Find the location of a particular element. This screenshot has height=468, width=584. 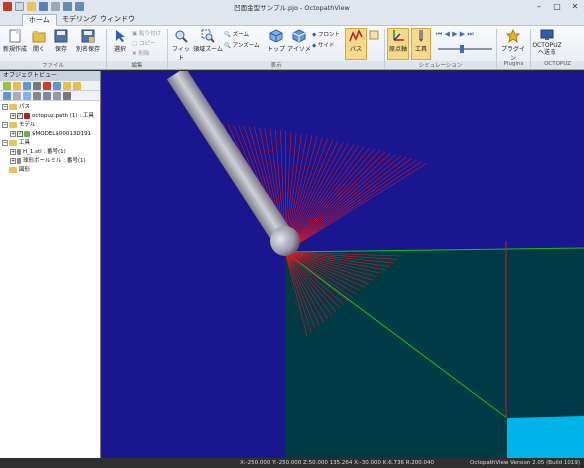

save-as-button: 別名保存 is located at coordinates (88, 41).